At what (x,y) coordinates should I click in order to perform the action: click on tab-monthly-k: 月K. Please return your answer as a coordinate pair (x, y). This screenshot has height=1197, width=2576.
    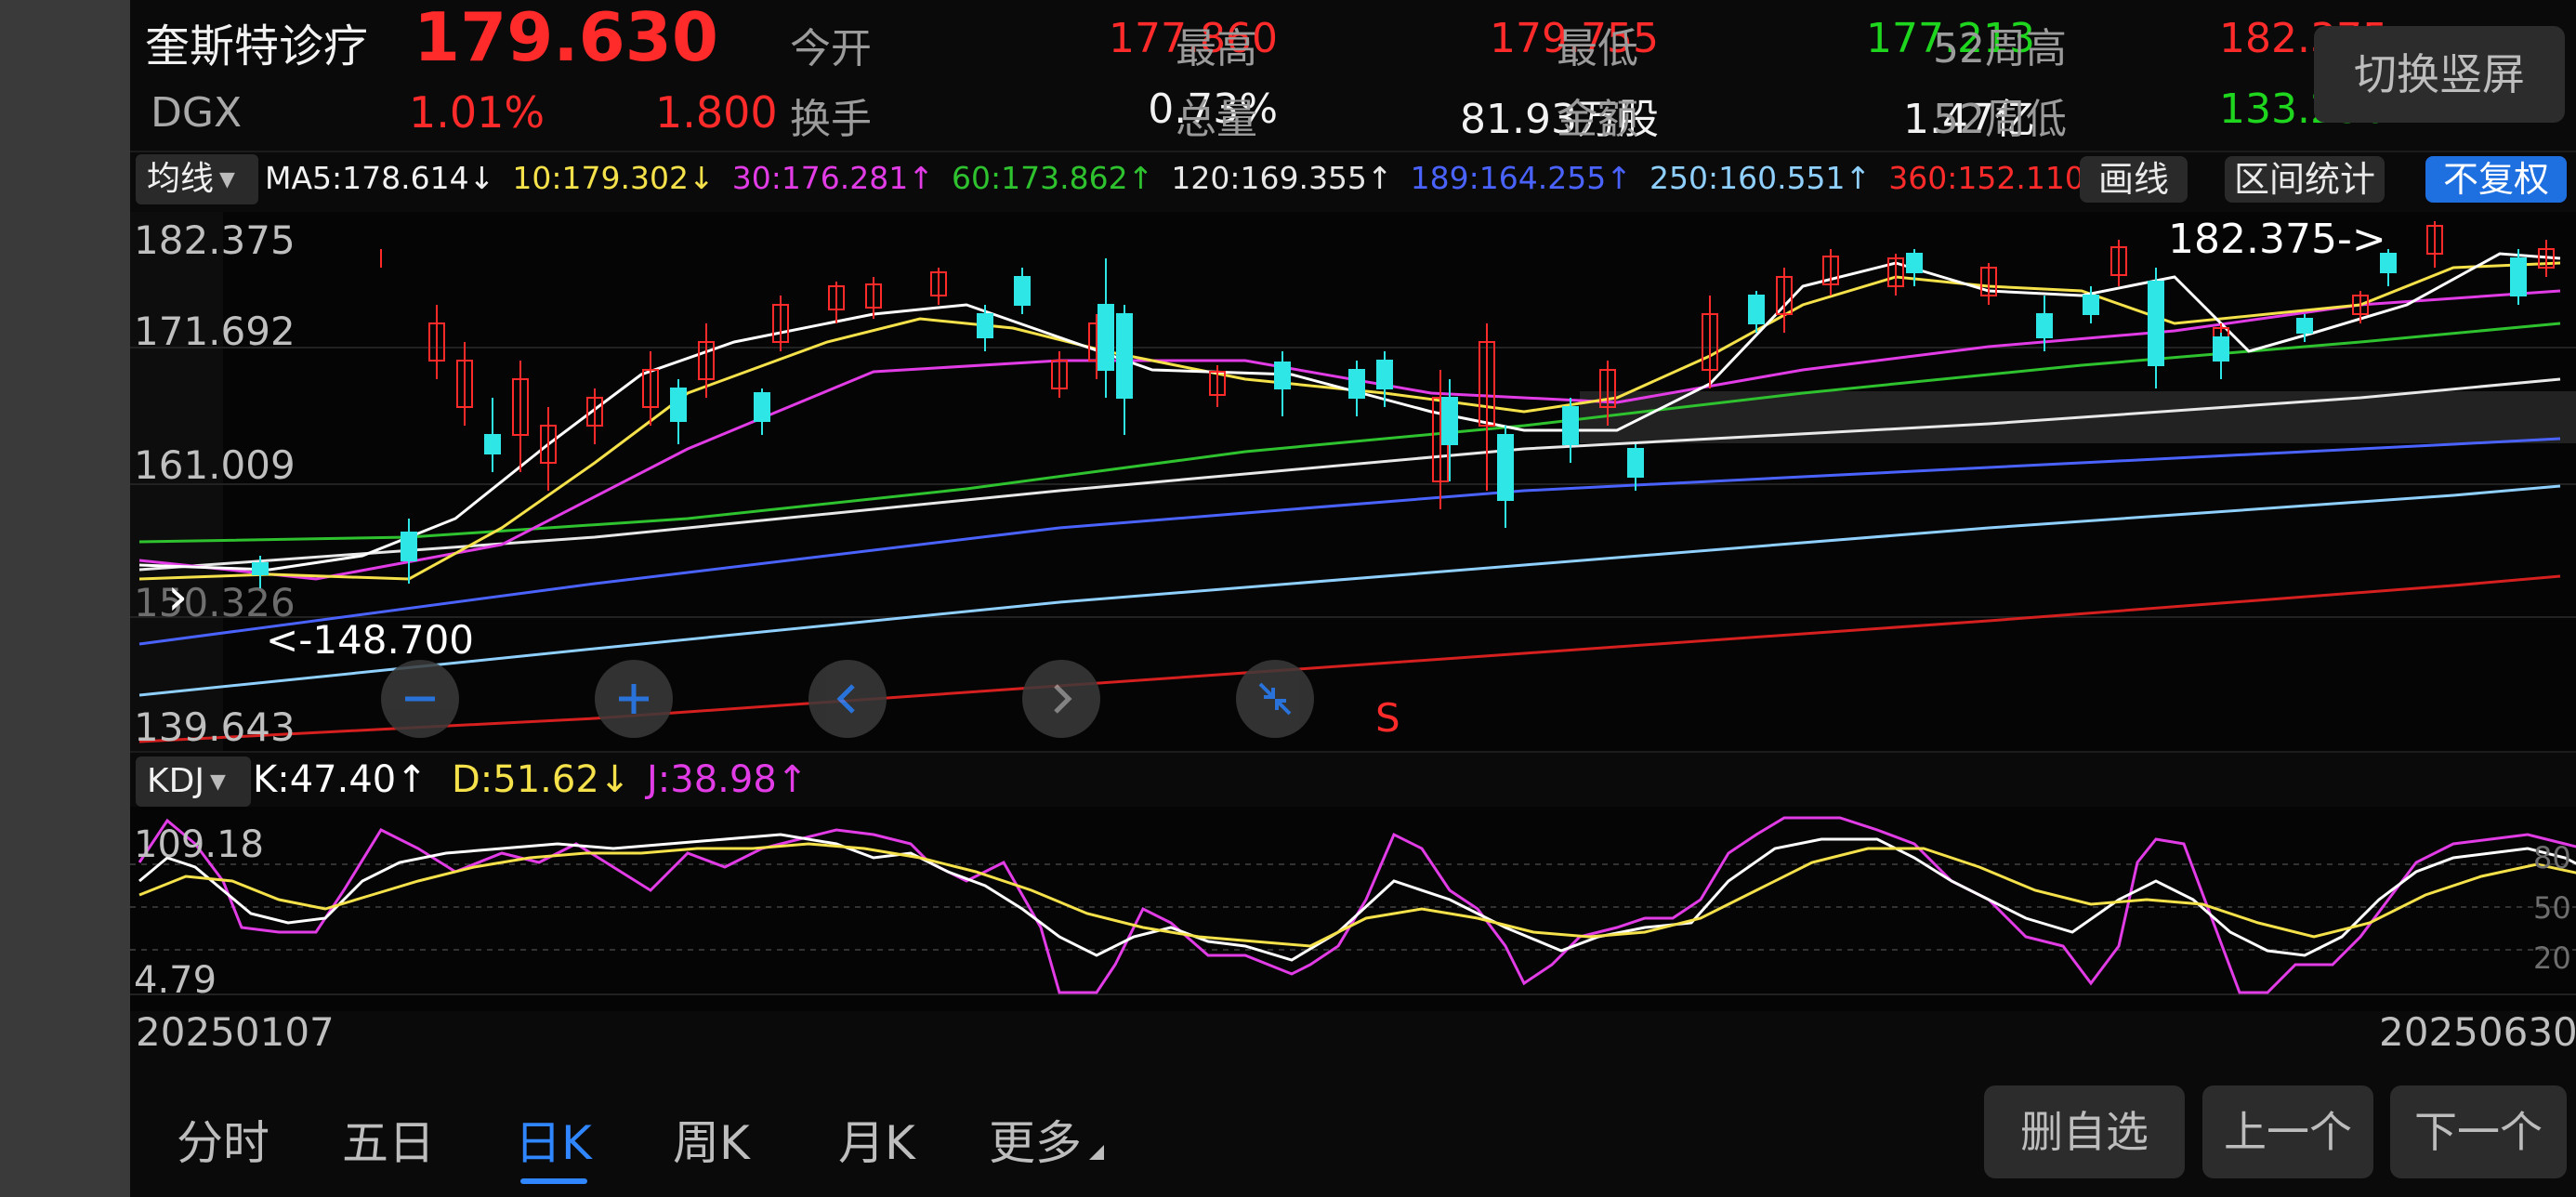
    Looking at the image, I should click on (876, 1139).